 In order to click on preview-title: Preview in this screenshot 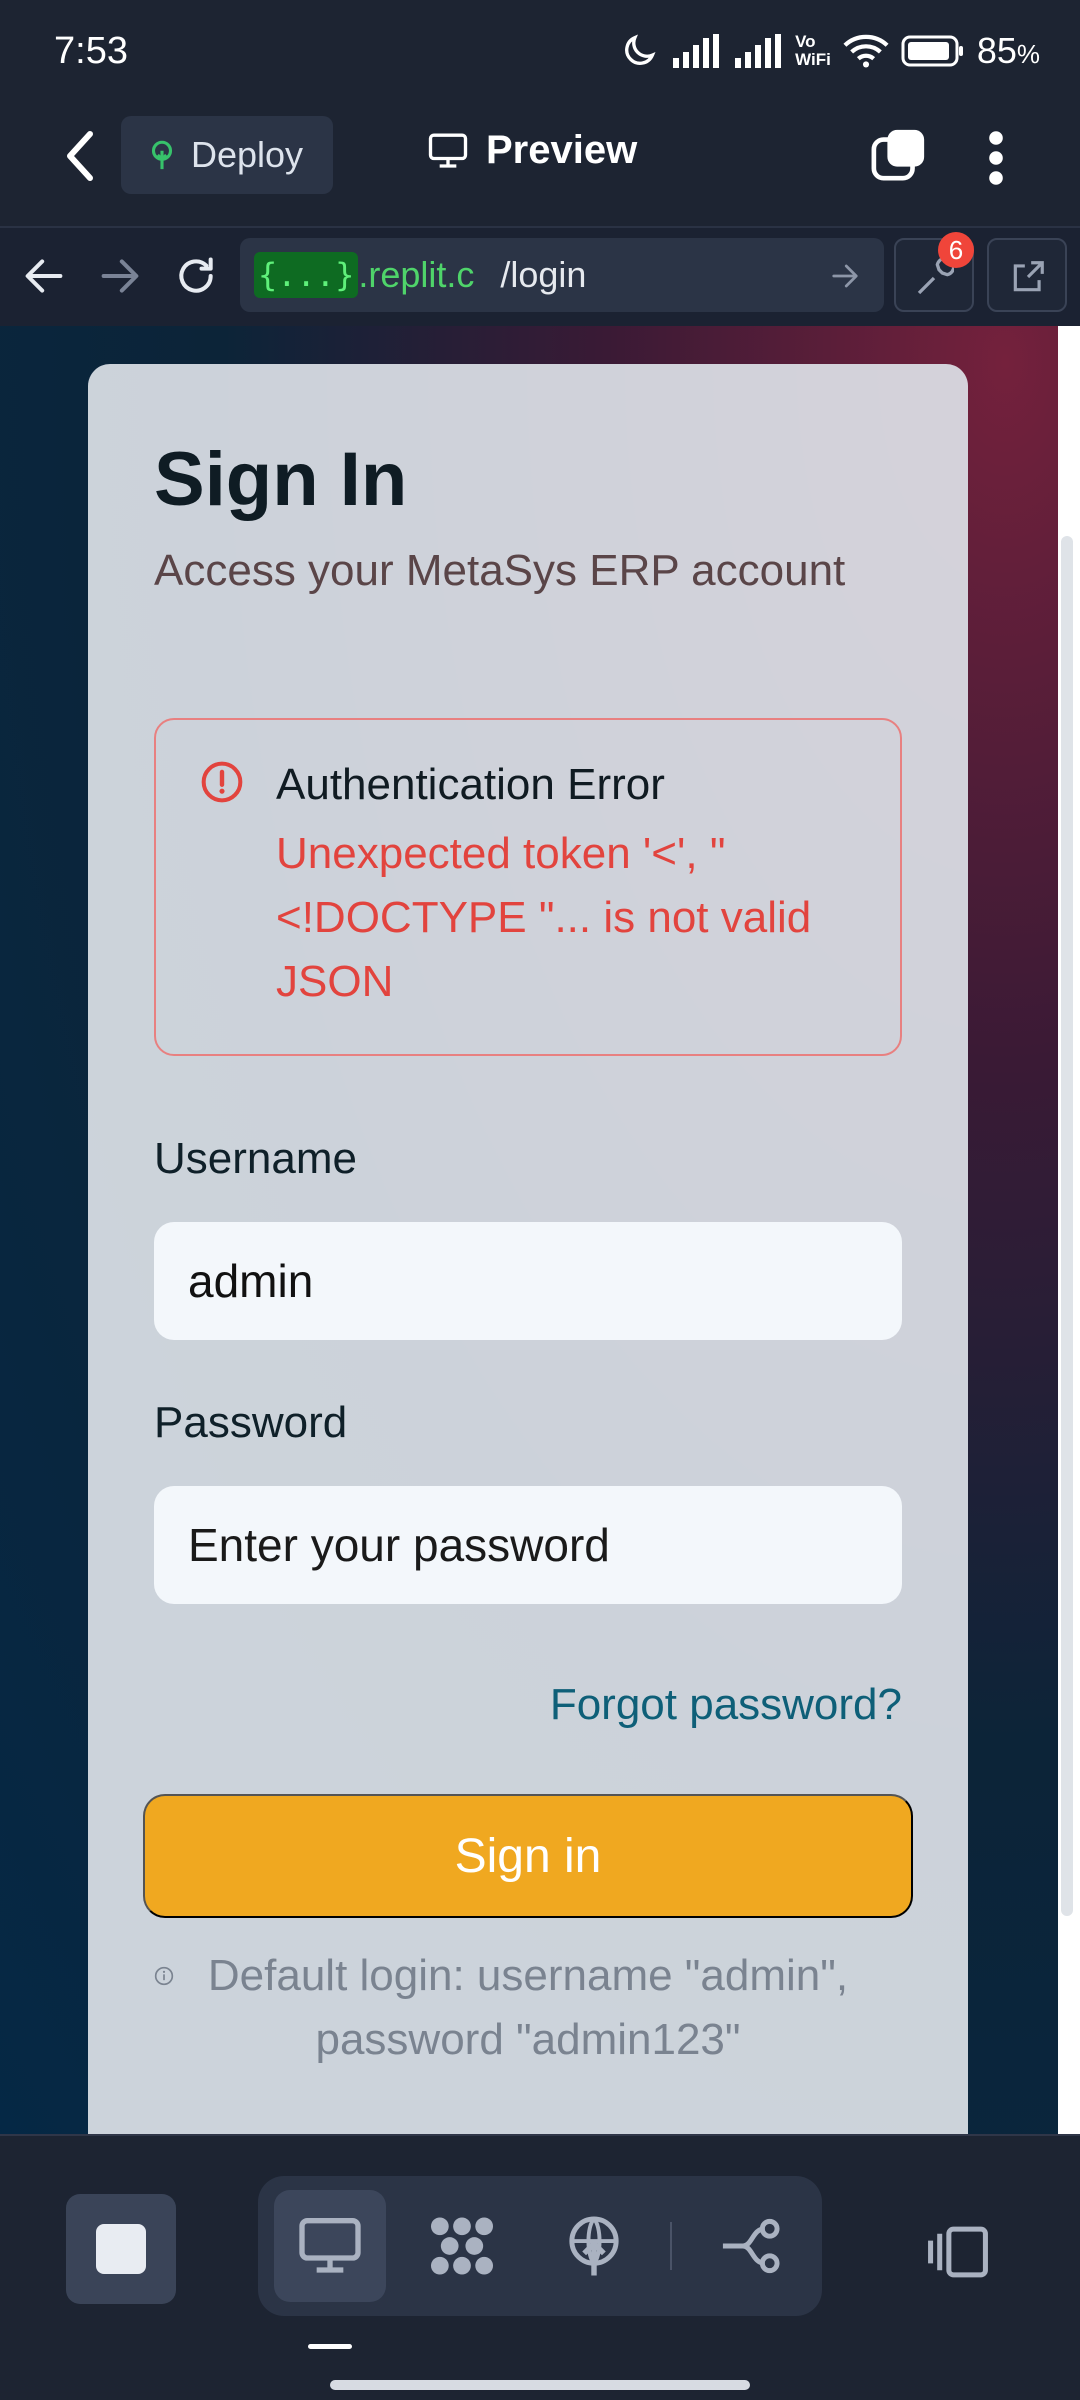, I will do `click(532, 150)`.